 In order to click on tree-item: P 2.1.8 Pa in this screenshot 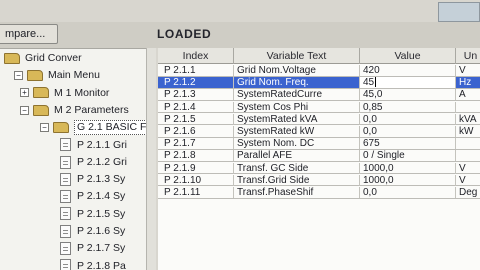, I will do `click(93, 264)`.